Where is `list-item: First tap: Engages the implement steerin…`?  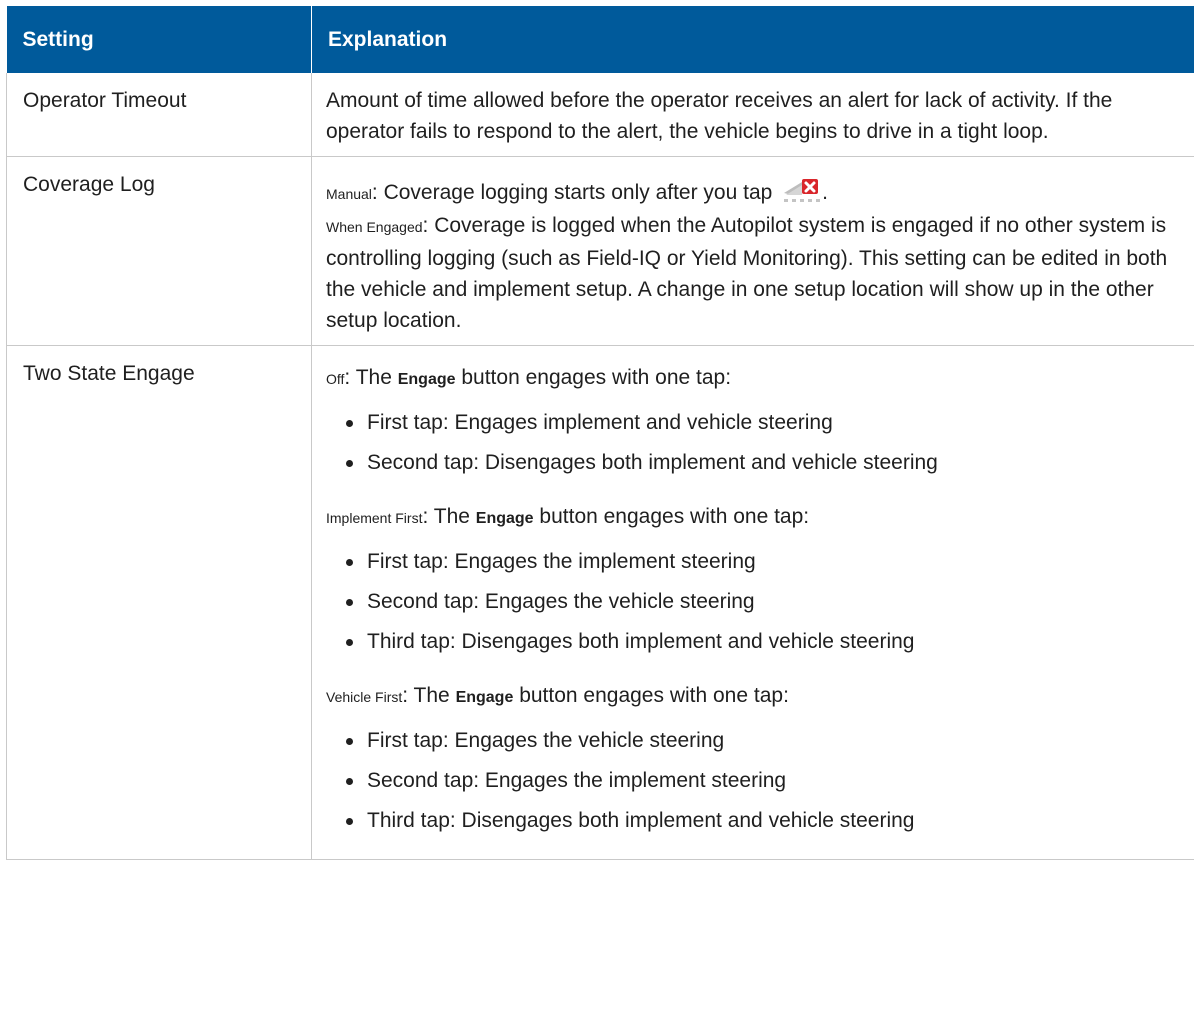
list-item: First tap: Engages the implement steerin… is located at coordinates (761, 566).